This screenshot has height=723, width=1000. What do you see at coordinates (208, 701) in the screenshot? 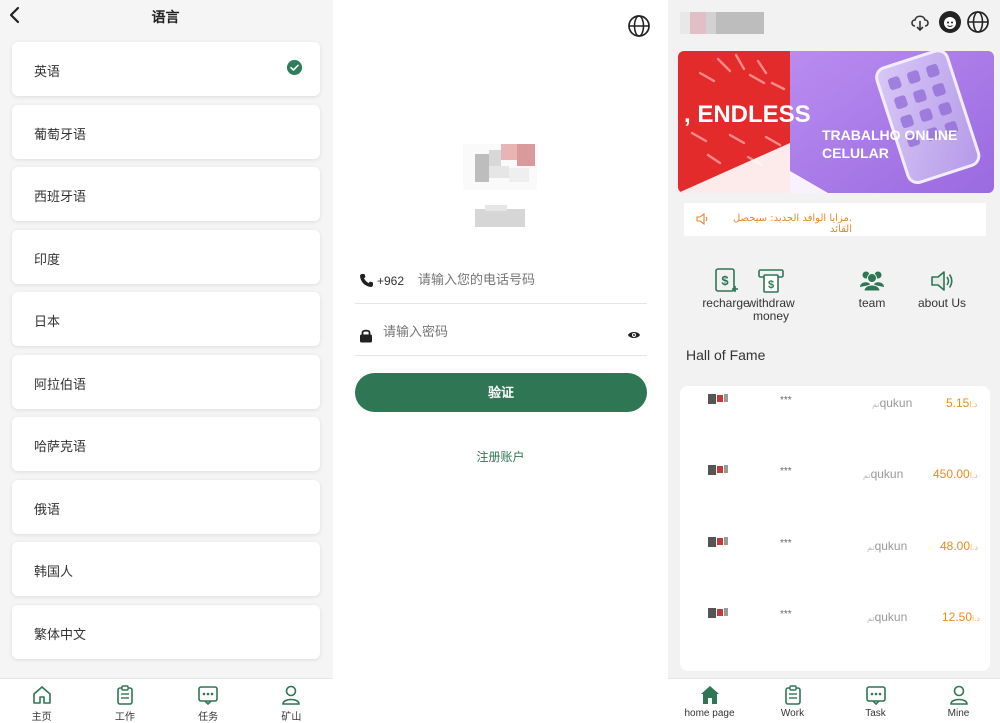
I see `tab-task: 任务` at bounding box center [208, 701].